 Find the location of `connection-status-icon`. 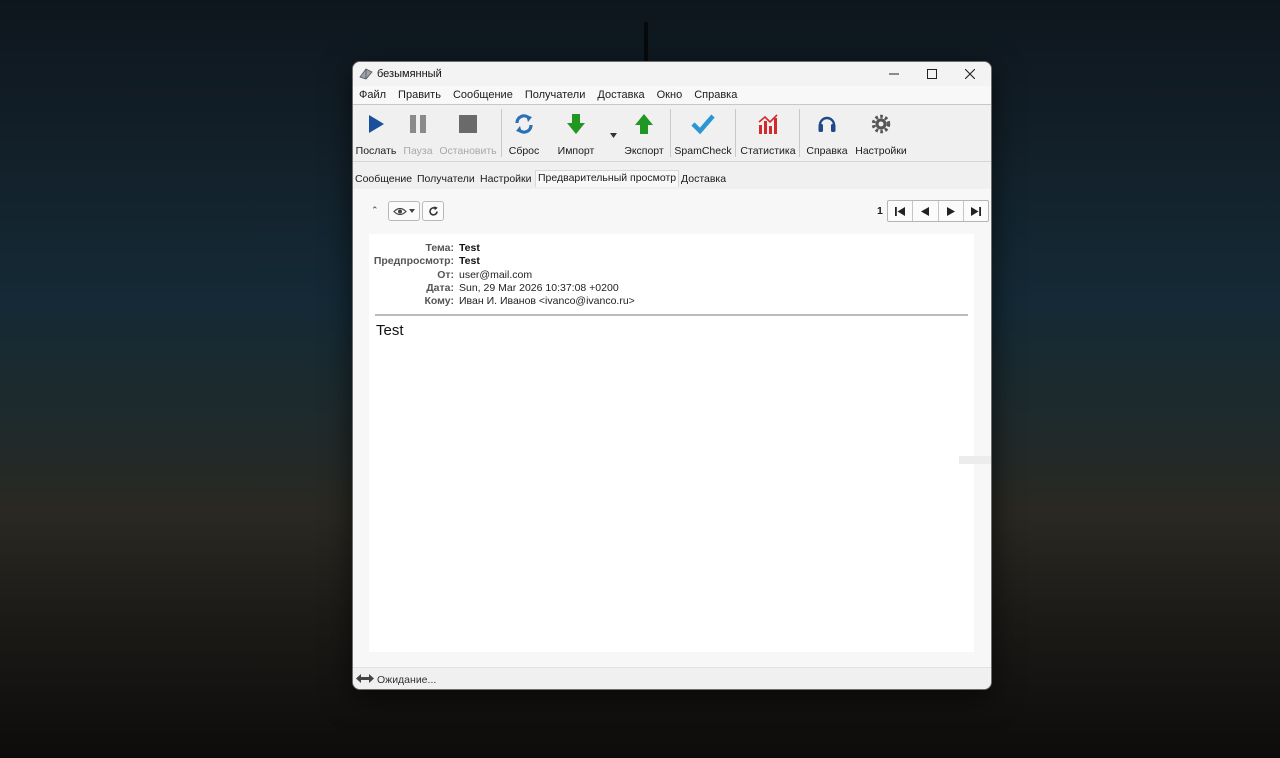

connection-status-icon is located at coordinates (365, 678).